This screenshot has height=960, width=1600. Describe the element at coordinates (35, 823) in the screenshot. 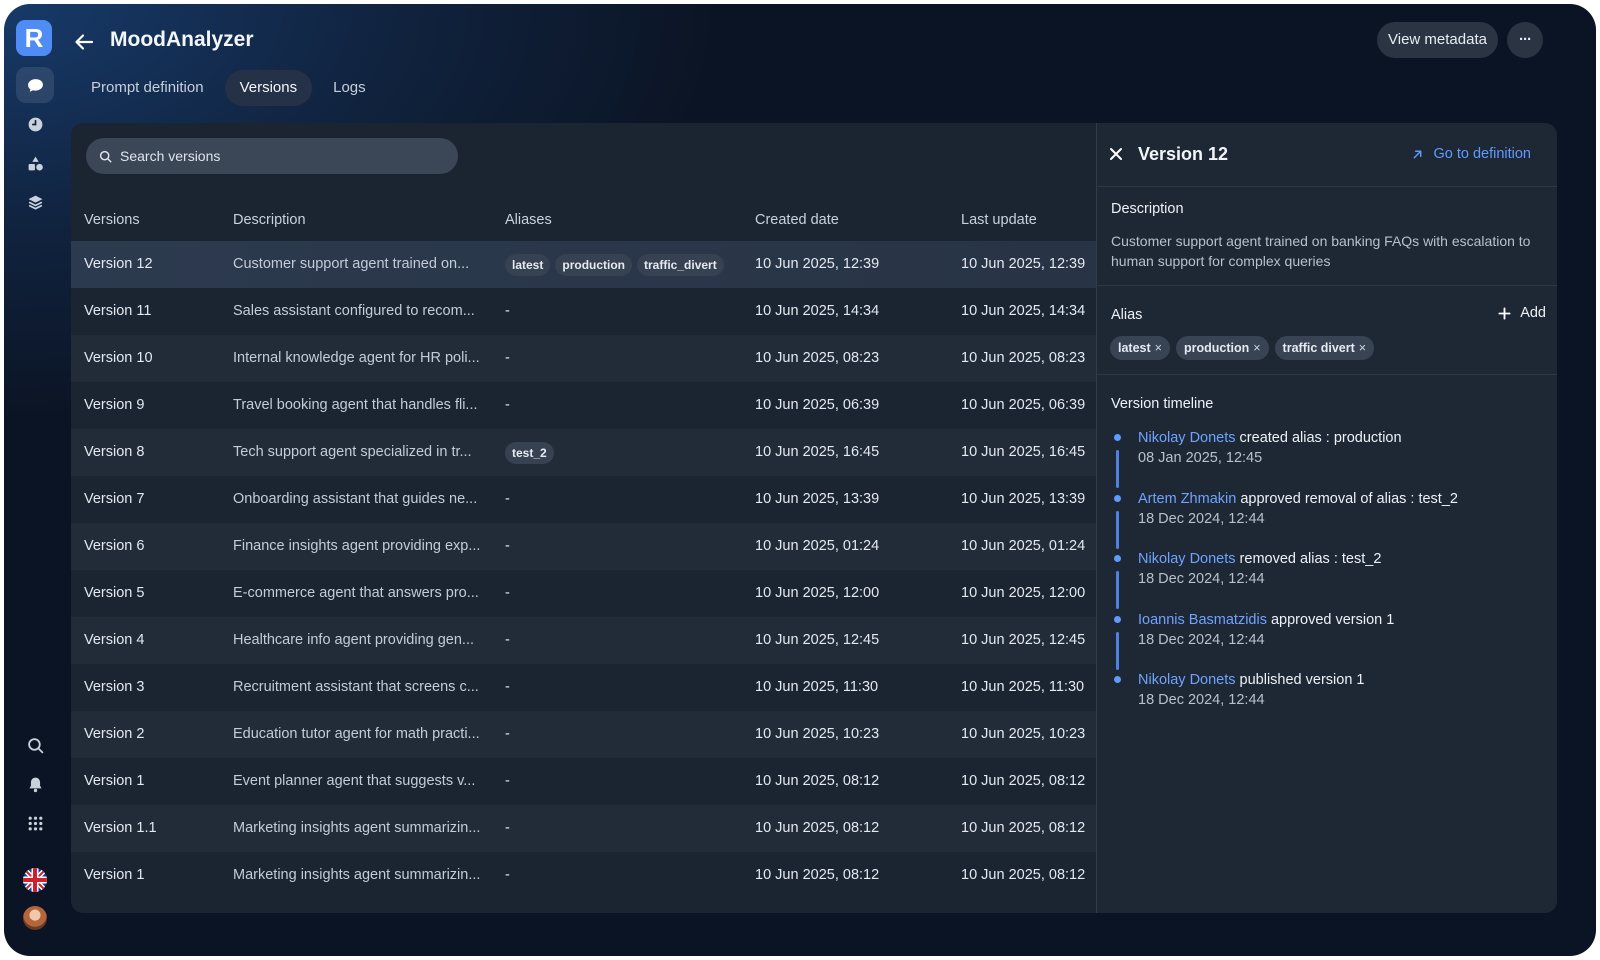

I see `apps-grid-icon` at that location.